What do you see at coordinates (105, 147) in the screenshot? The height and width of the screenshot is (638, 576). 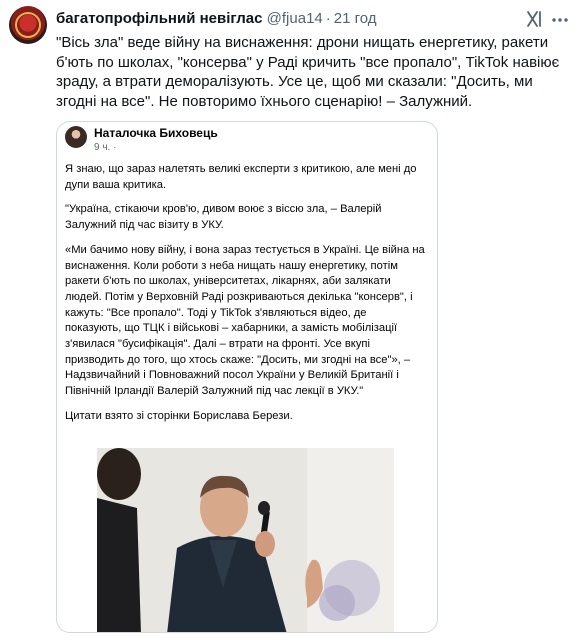 I see `fb-post-meta: 9 ч. ·` at bounding box center [105, 147].